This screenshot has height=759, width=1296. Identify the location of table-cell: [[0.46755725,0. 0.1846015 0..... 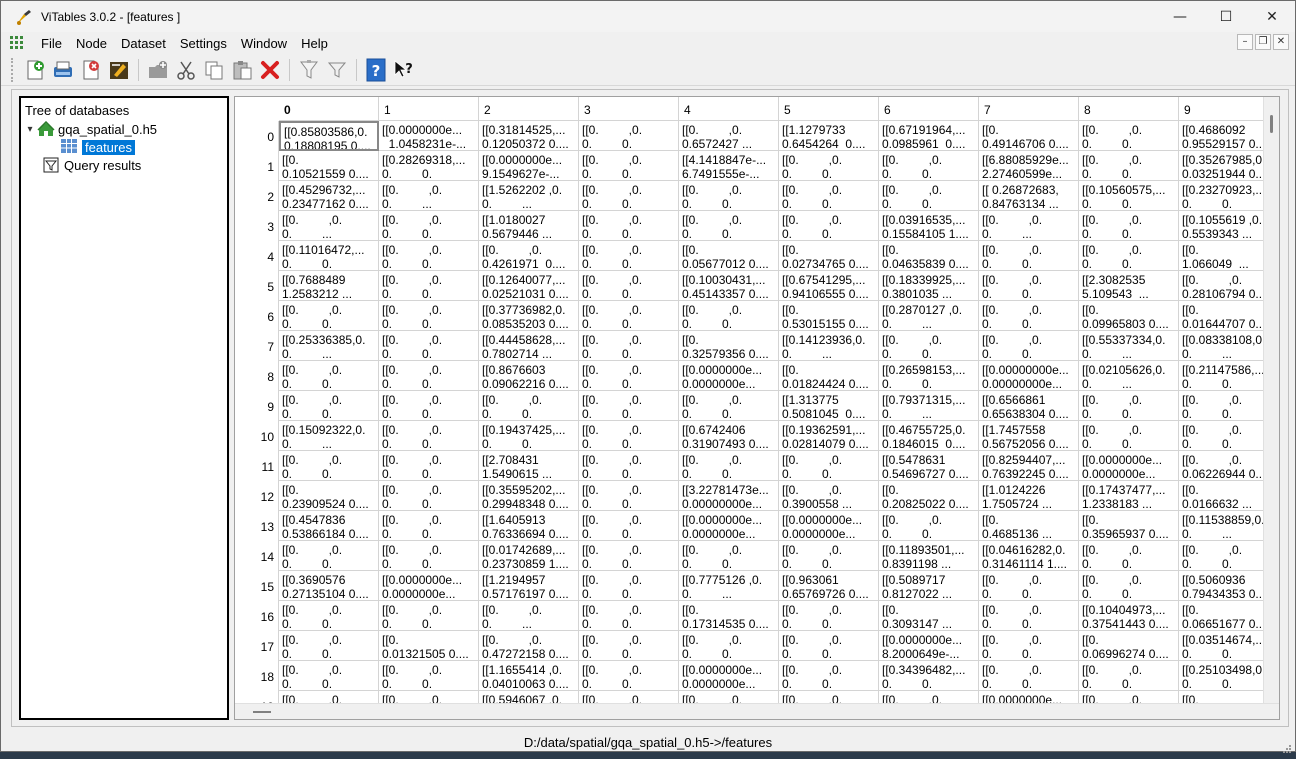
(929, 436).